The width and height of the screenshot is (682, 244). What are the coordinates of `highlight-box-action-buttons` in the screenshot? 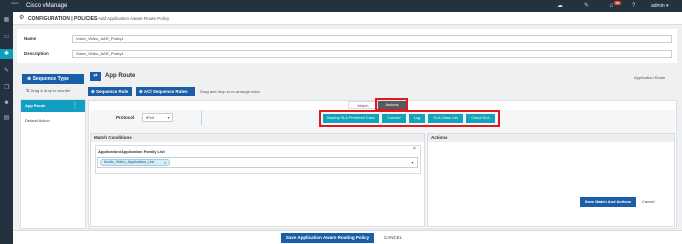 It's located at (409, 118).